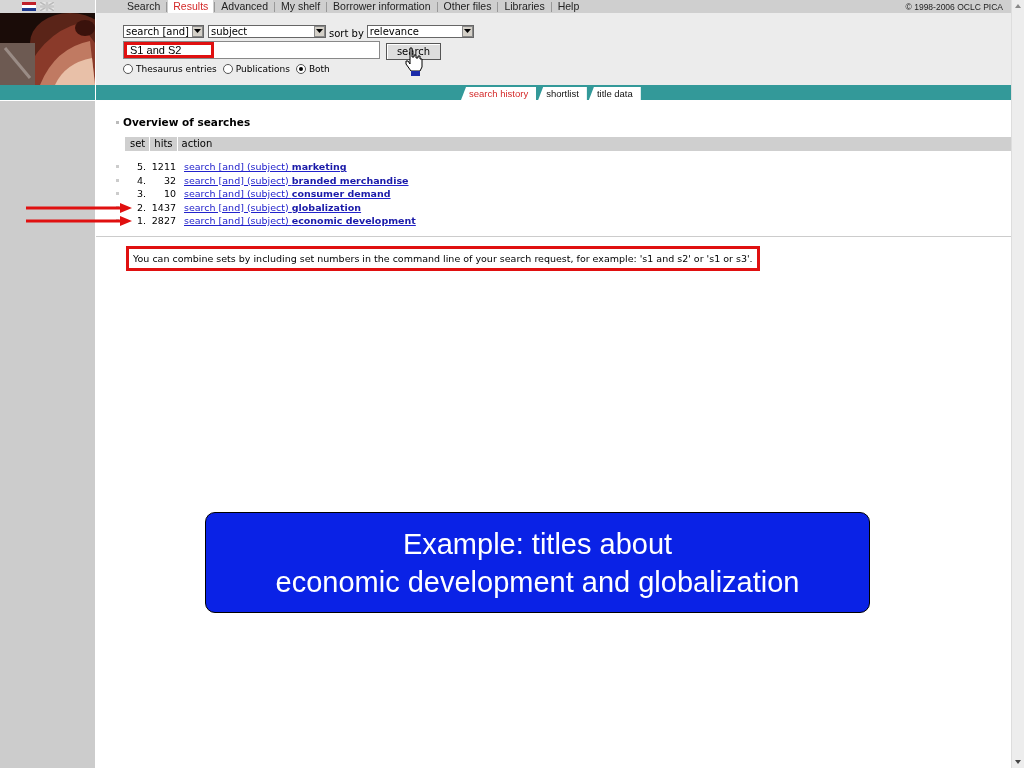 This screenshot has height=768, width=1024. Describe the element at coordinates (265, 167) in the screenshot. I see `search-link: search [and] (subject) marketing` at that location.